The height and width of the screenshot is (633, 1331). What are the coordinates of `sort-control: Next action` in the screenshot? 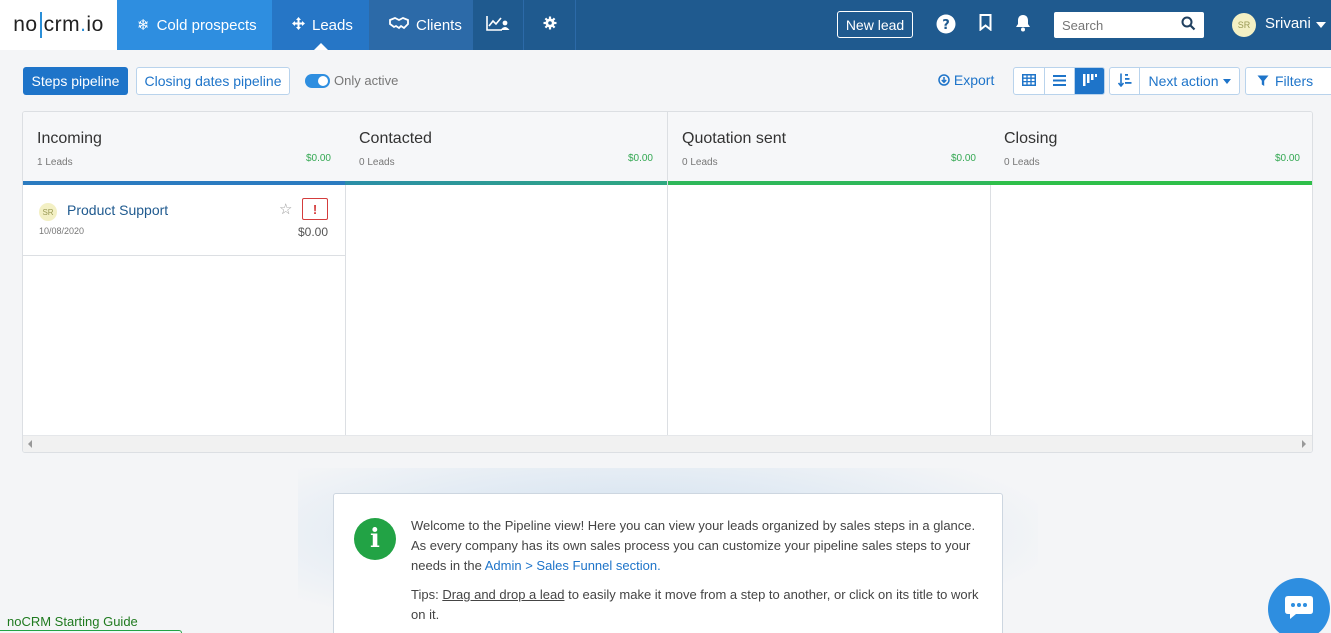 It's located at (1174, 81).